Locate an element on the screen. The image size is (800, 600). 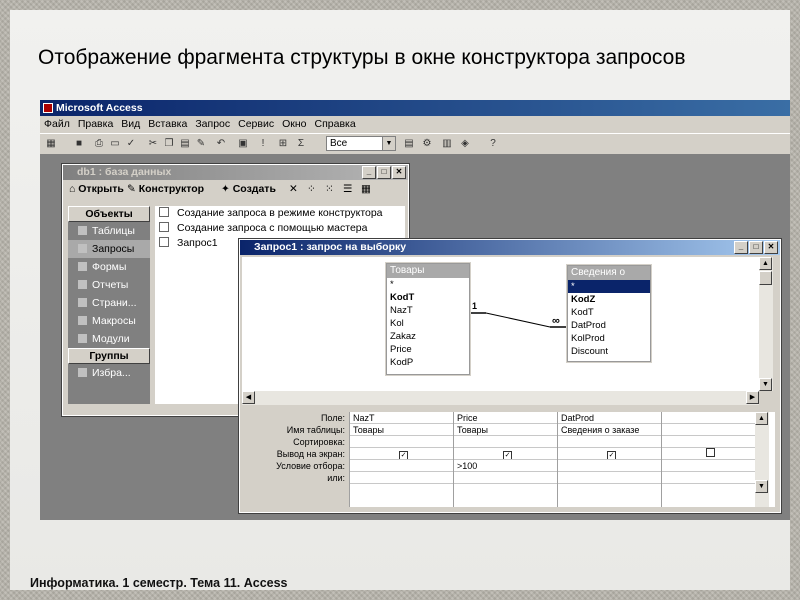
grid-column is located at coordinates (708, 459).